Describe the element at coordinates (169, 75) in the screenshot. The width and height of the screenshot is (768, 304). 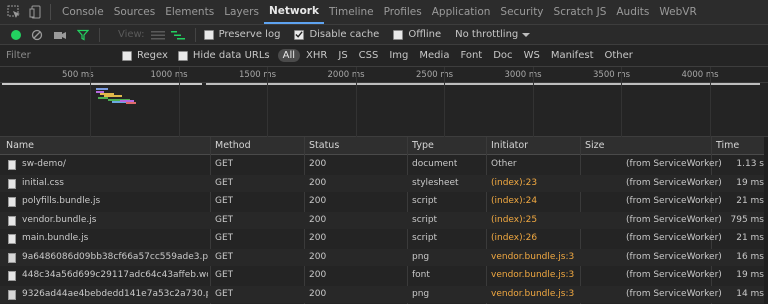
I see `tick-label: 1000 ms` at that location.